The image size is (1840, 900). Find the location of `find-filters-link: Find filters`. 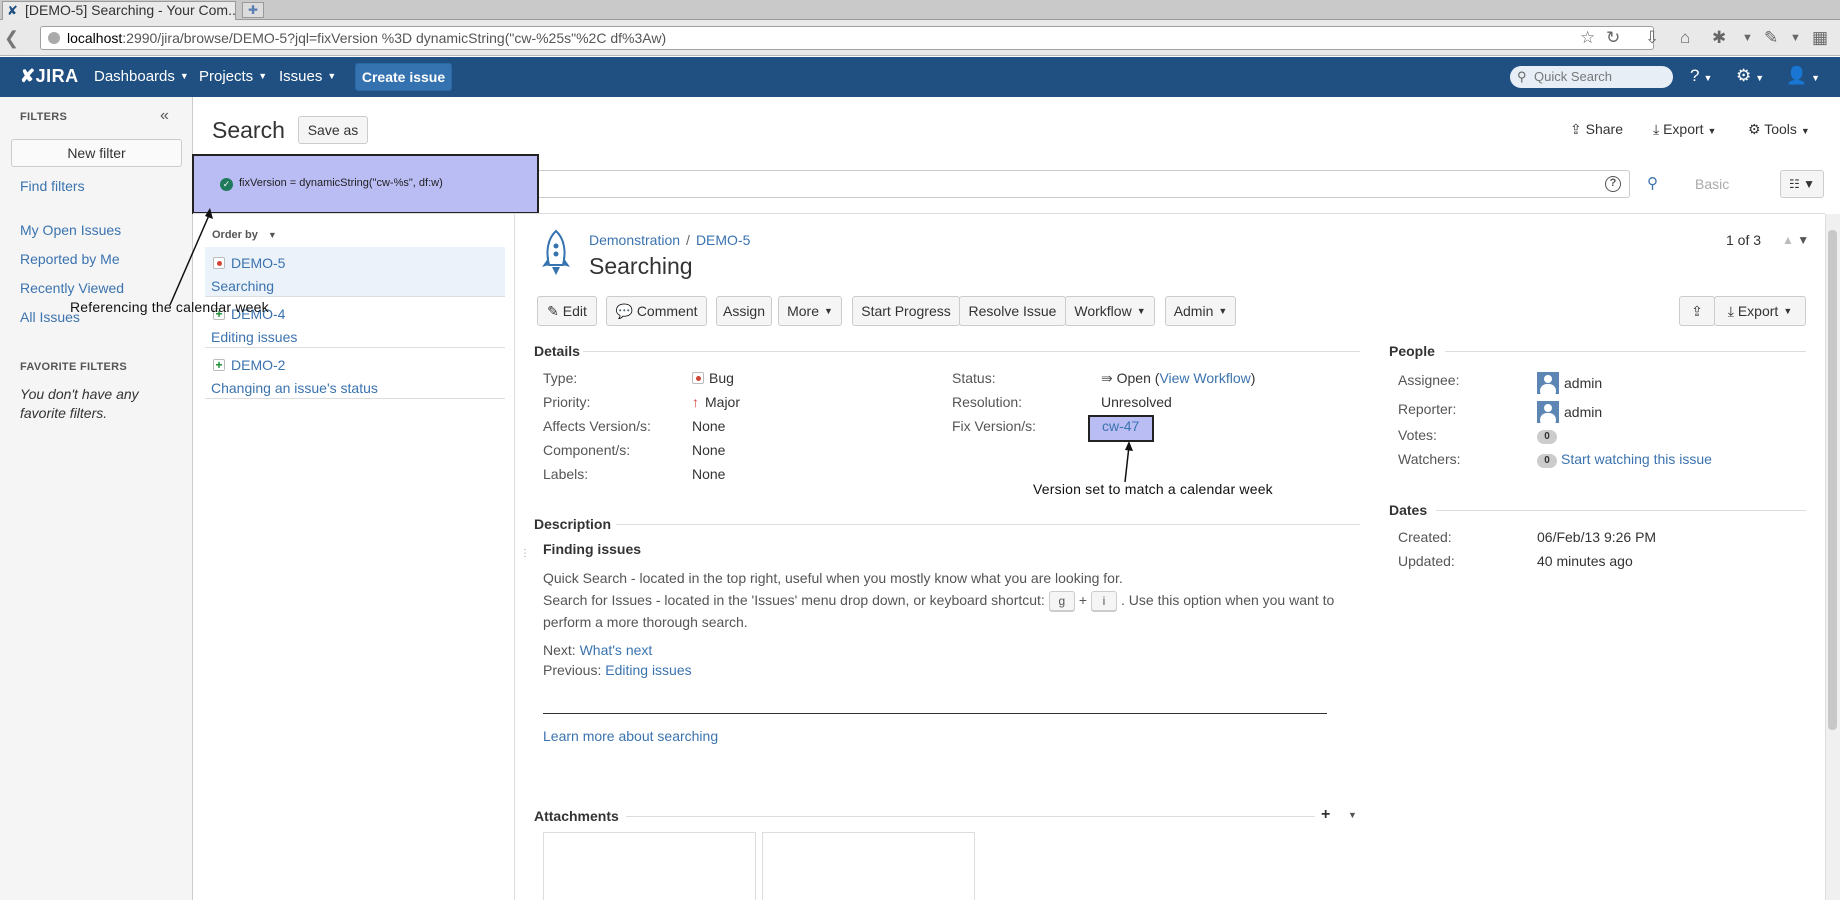

find-filters-link: Find filters is located at coordinates (52, 186).